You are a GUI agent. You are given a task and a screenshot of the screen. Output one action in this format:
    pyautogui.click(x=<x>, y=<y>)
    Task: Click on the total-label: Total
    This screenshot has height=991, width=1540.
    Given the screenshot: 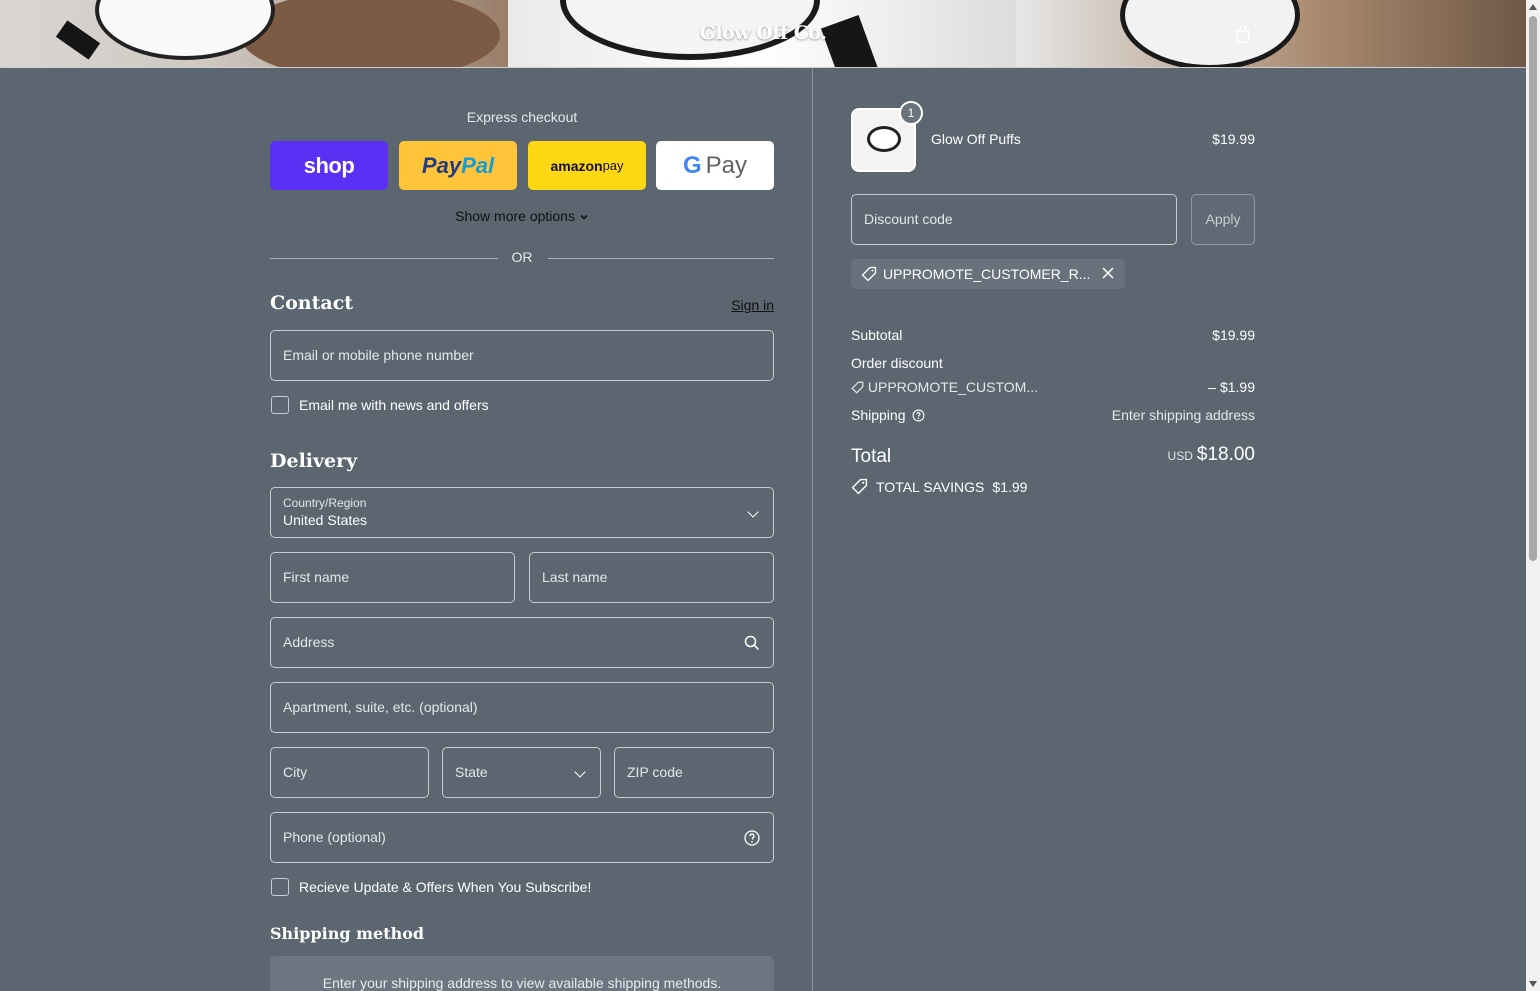 What is the action you would take?
    pyautogui.click(x=871, y=456)
    